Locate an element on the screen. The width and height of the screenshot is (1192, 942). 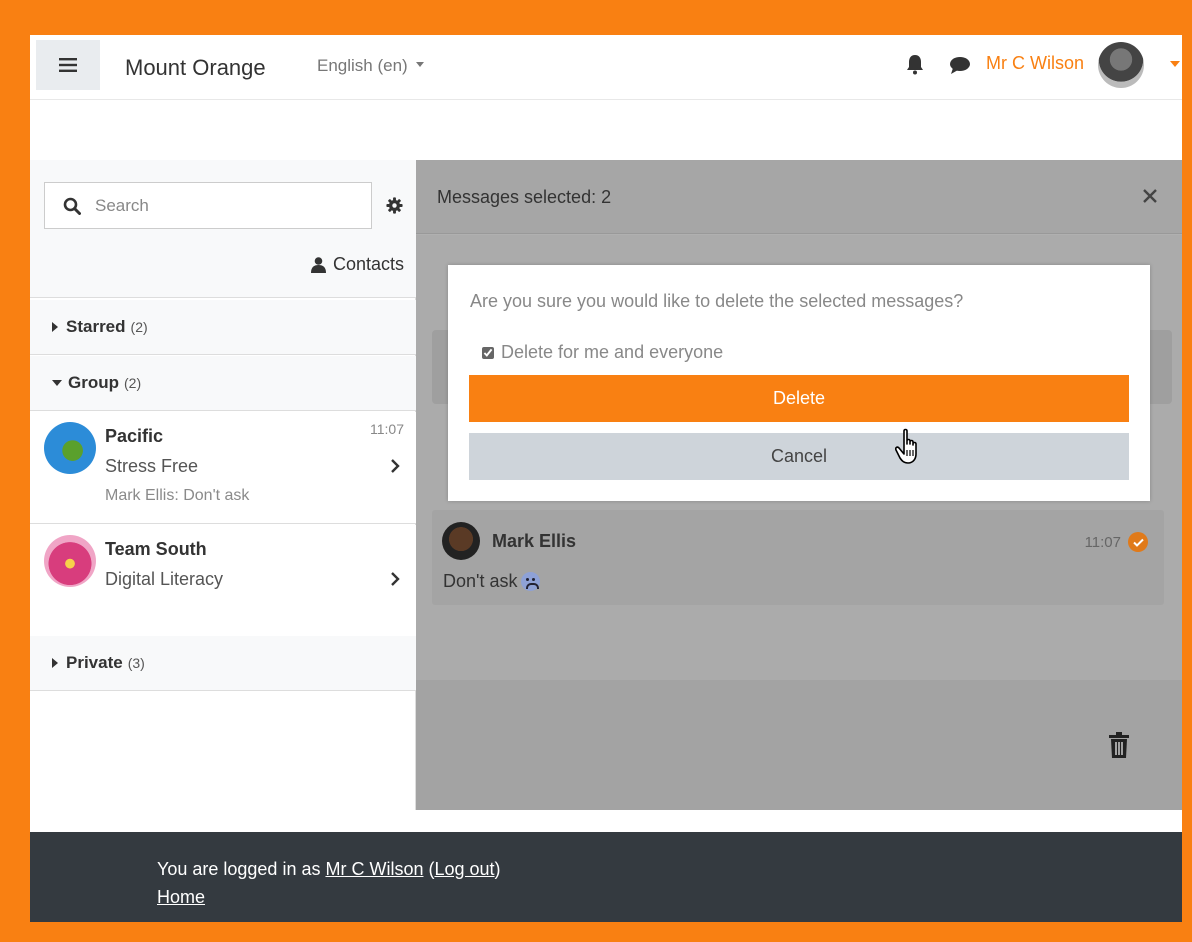
message-time: 11:07 is located at coordinates (1102, 542).